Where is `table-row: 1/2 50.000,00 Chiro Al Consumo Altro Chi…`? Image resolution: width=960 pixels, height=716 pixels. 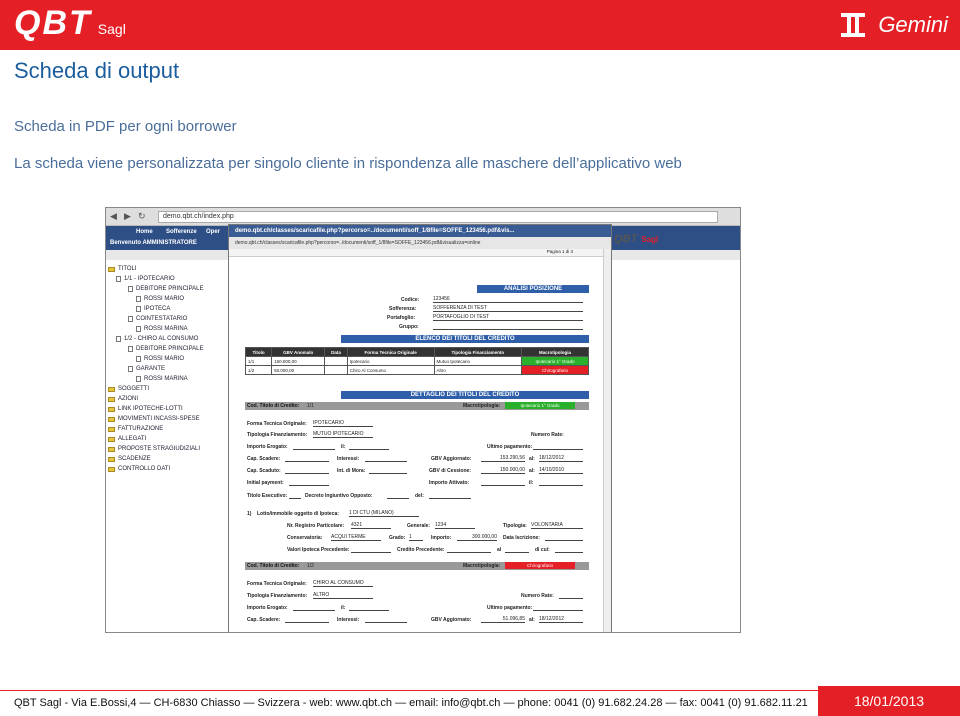
table-row: 1/2 50.000,00 Chiro Al Consumo Altro Chi… is located at coordinates (416, 370).